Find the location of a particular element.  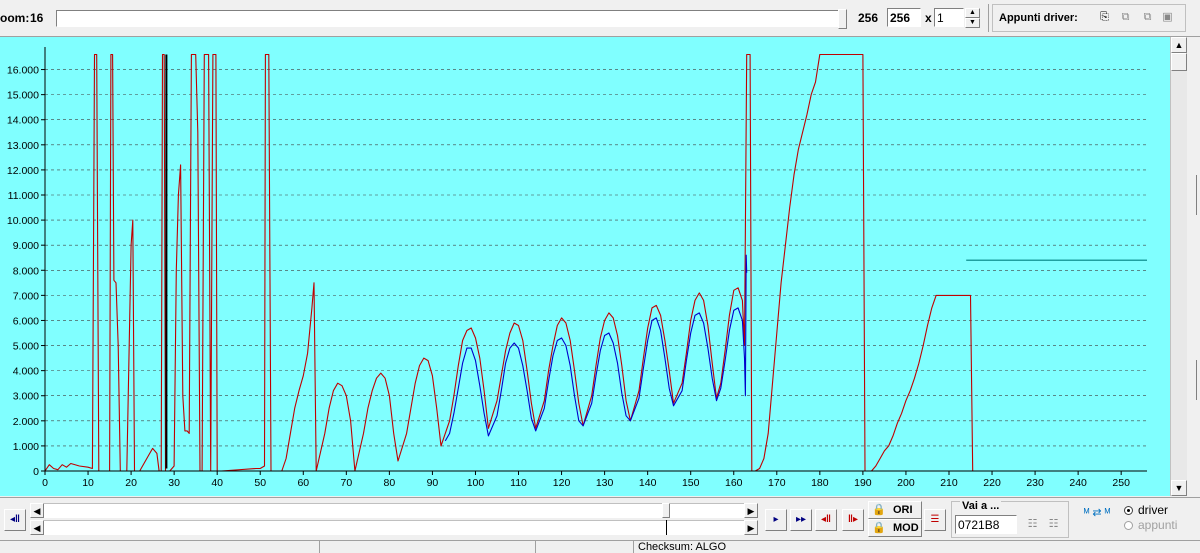

y-tick-label: 5.000 is located at coordinates (26, 347).